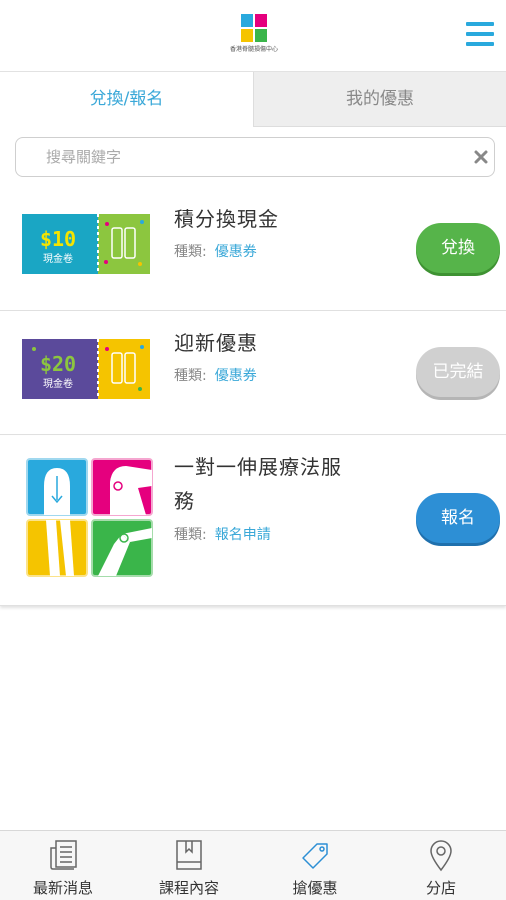 The image size is (506, 900). I want to click on type-value: 報名申請, so click(242, 535).